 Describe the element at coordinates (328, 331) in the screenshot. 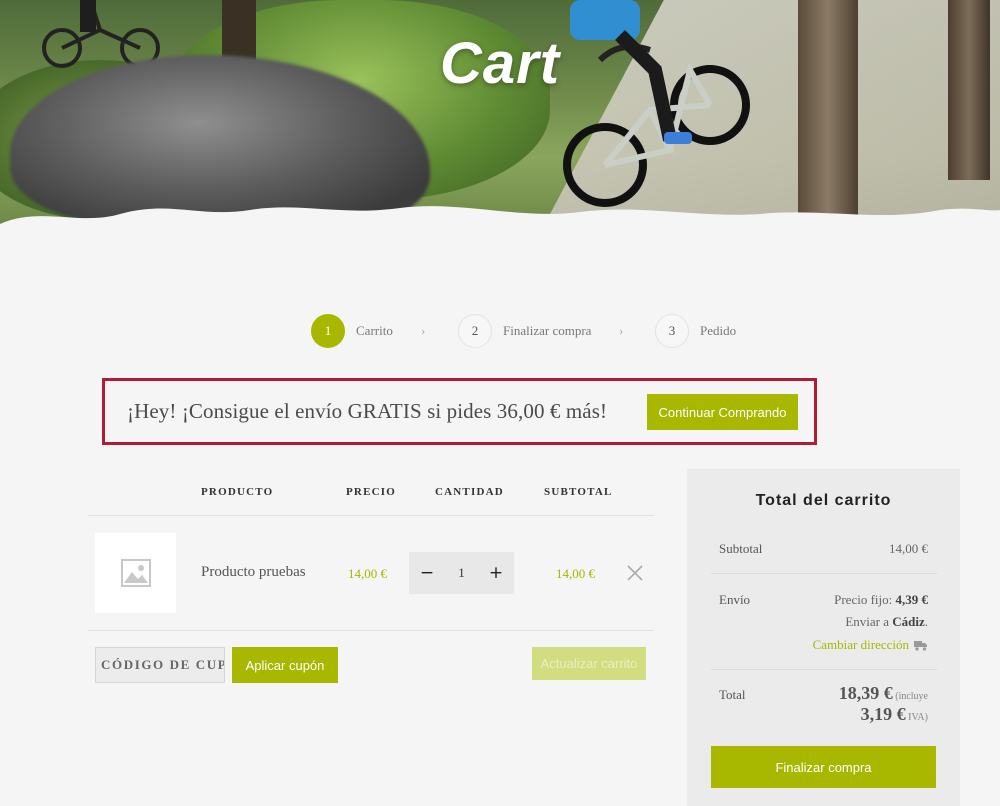

I see `step-number: 1` at that location.